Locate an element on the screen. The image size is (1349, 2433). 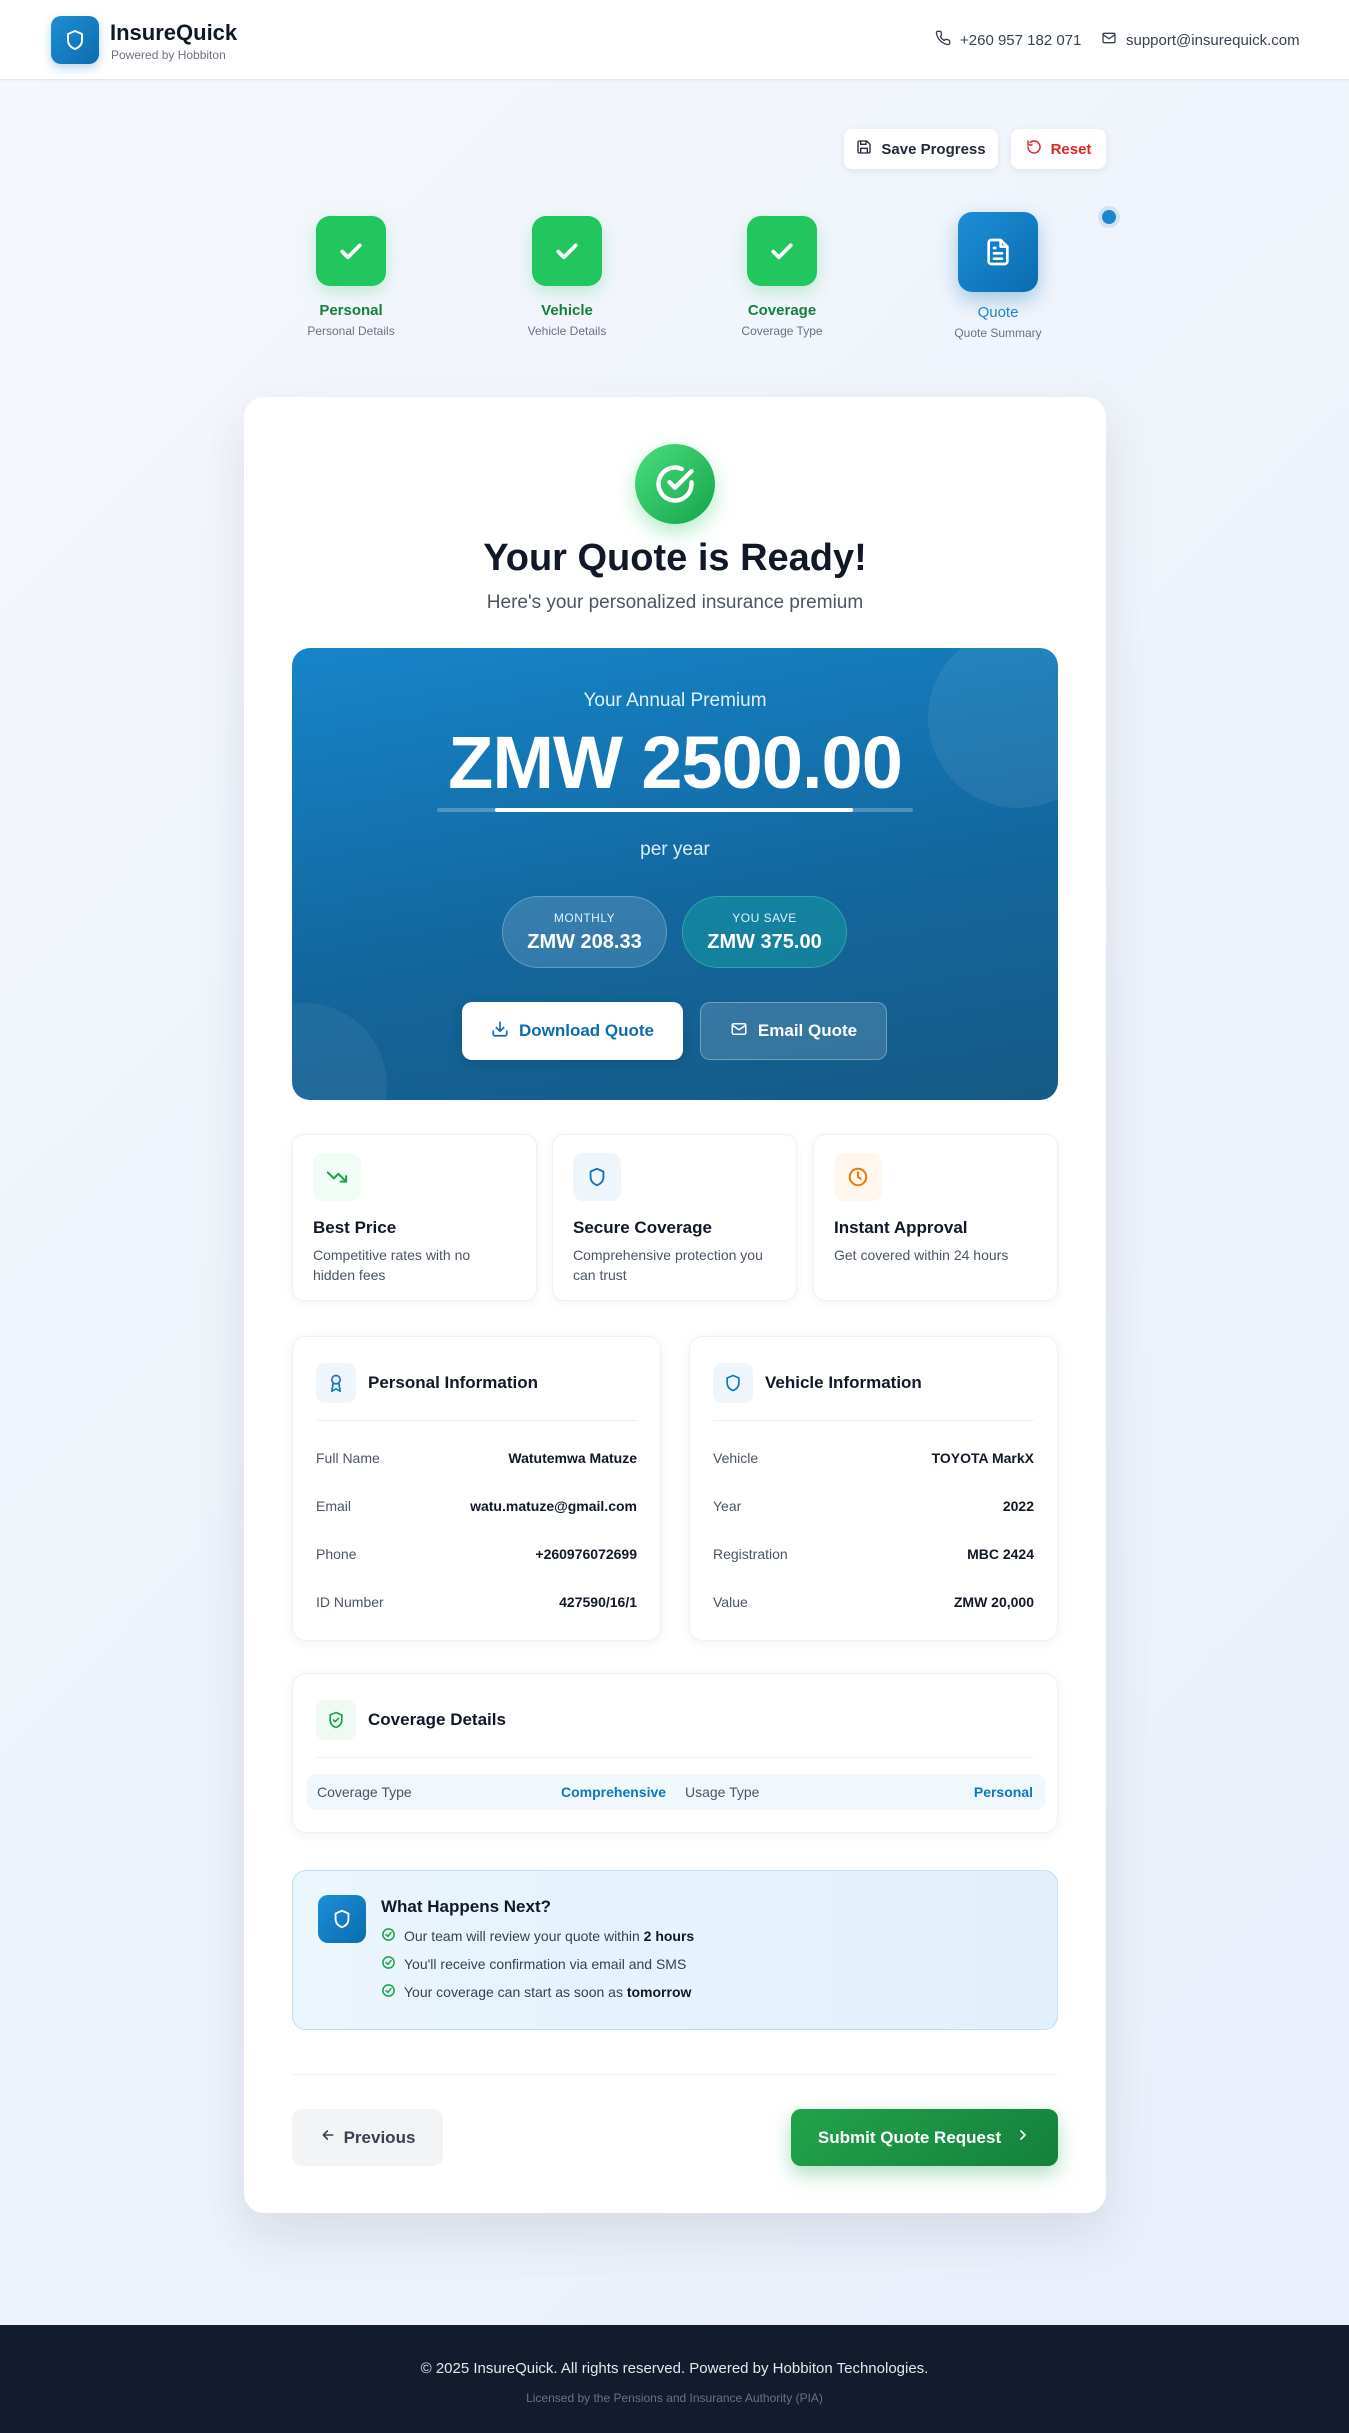
step-vehicle: Vehicle Vehicle Details is located at coordinates (567, 275).